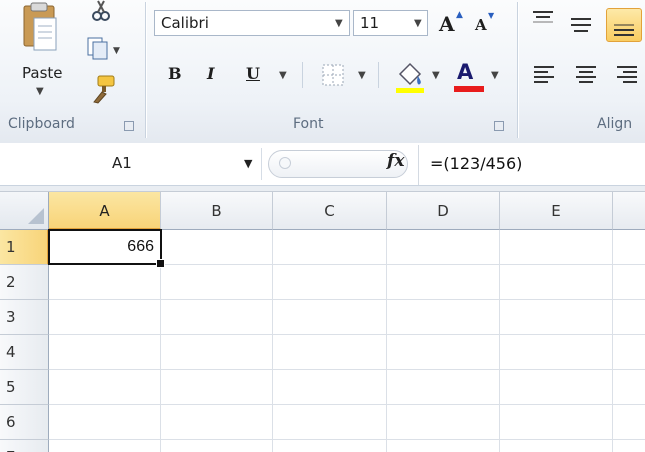 This screenshot has height=452, width=645. What do you see at coordinates (210, 73) in the screenshot?
I see `italic-button: I` at bounding box center [210, 73].